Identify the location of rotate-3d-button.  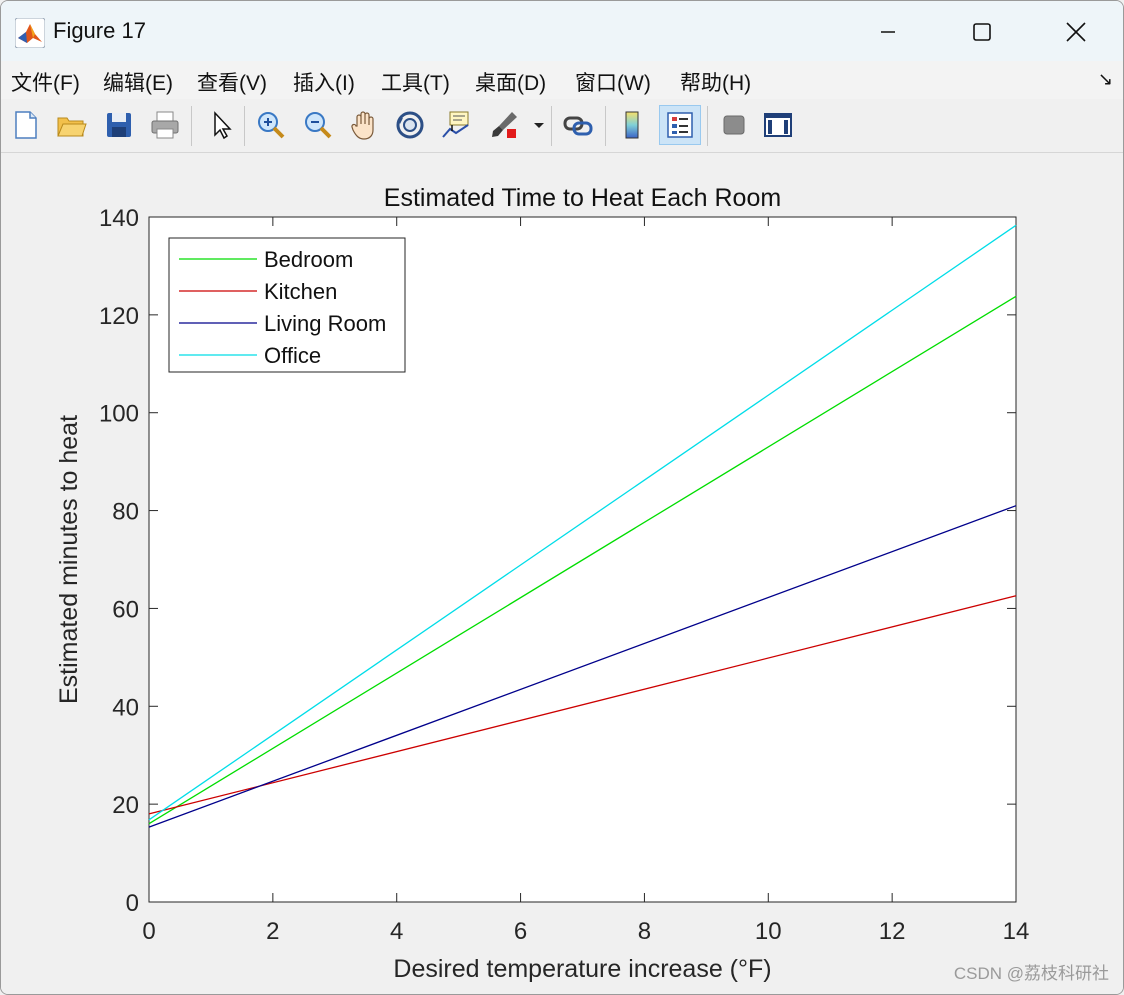
(410, 125).